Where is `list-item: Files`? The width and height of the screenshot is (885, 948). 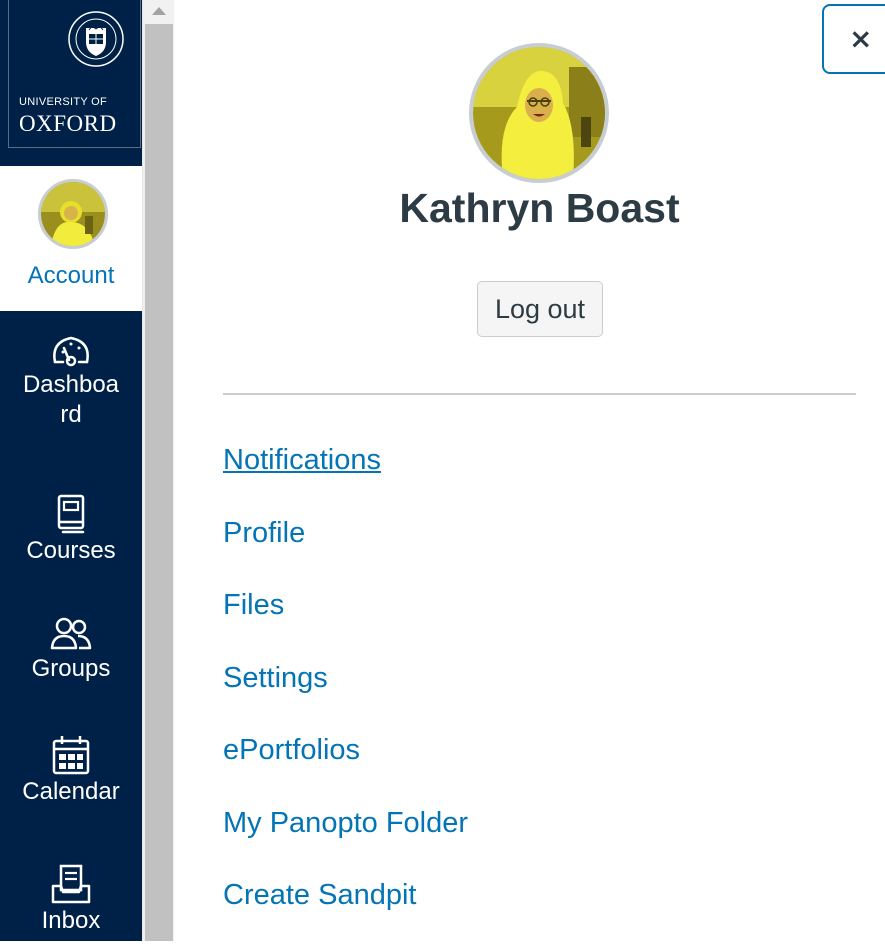
list-item: Files is located at coordinates (345, 621).